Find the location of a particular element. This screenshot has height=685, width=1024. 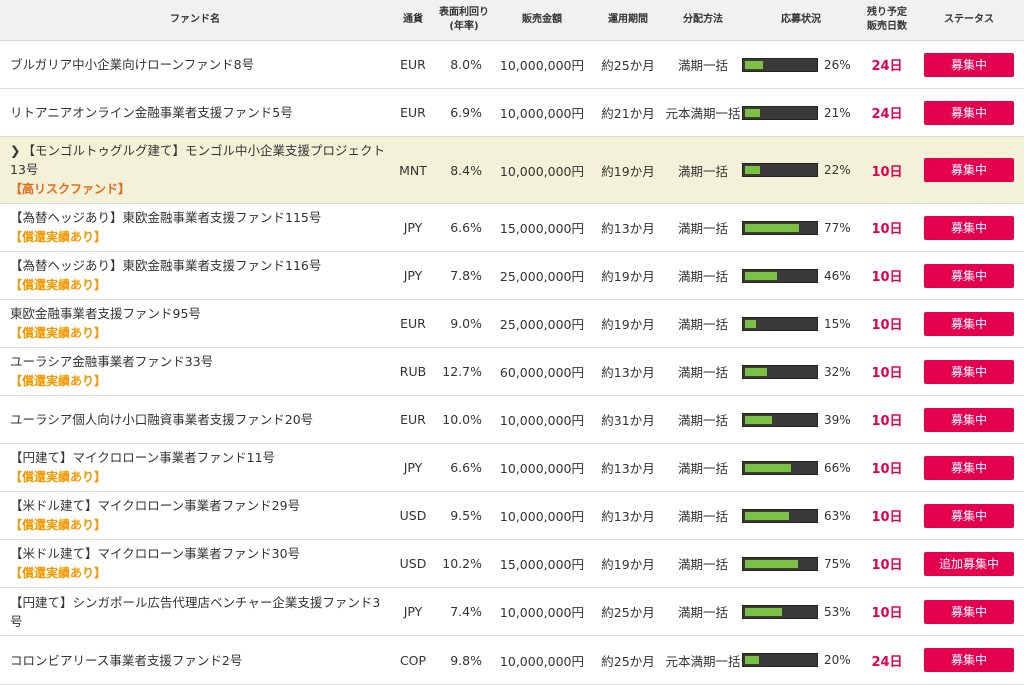

status-cell: 募集中 is located at coordinates (969, 467).